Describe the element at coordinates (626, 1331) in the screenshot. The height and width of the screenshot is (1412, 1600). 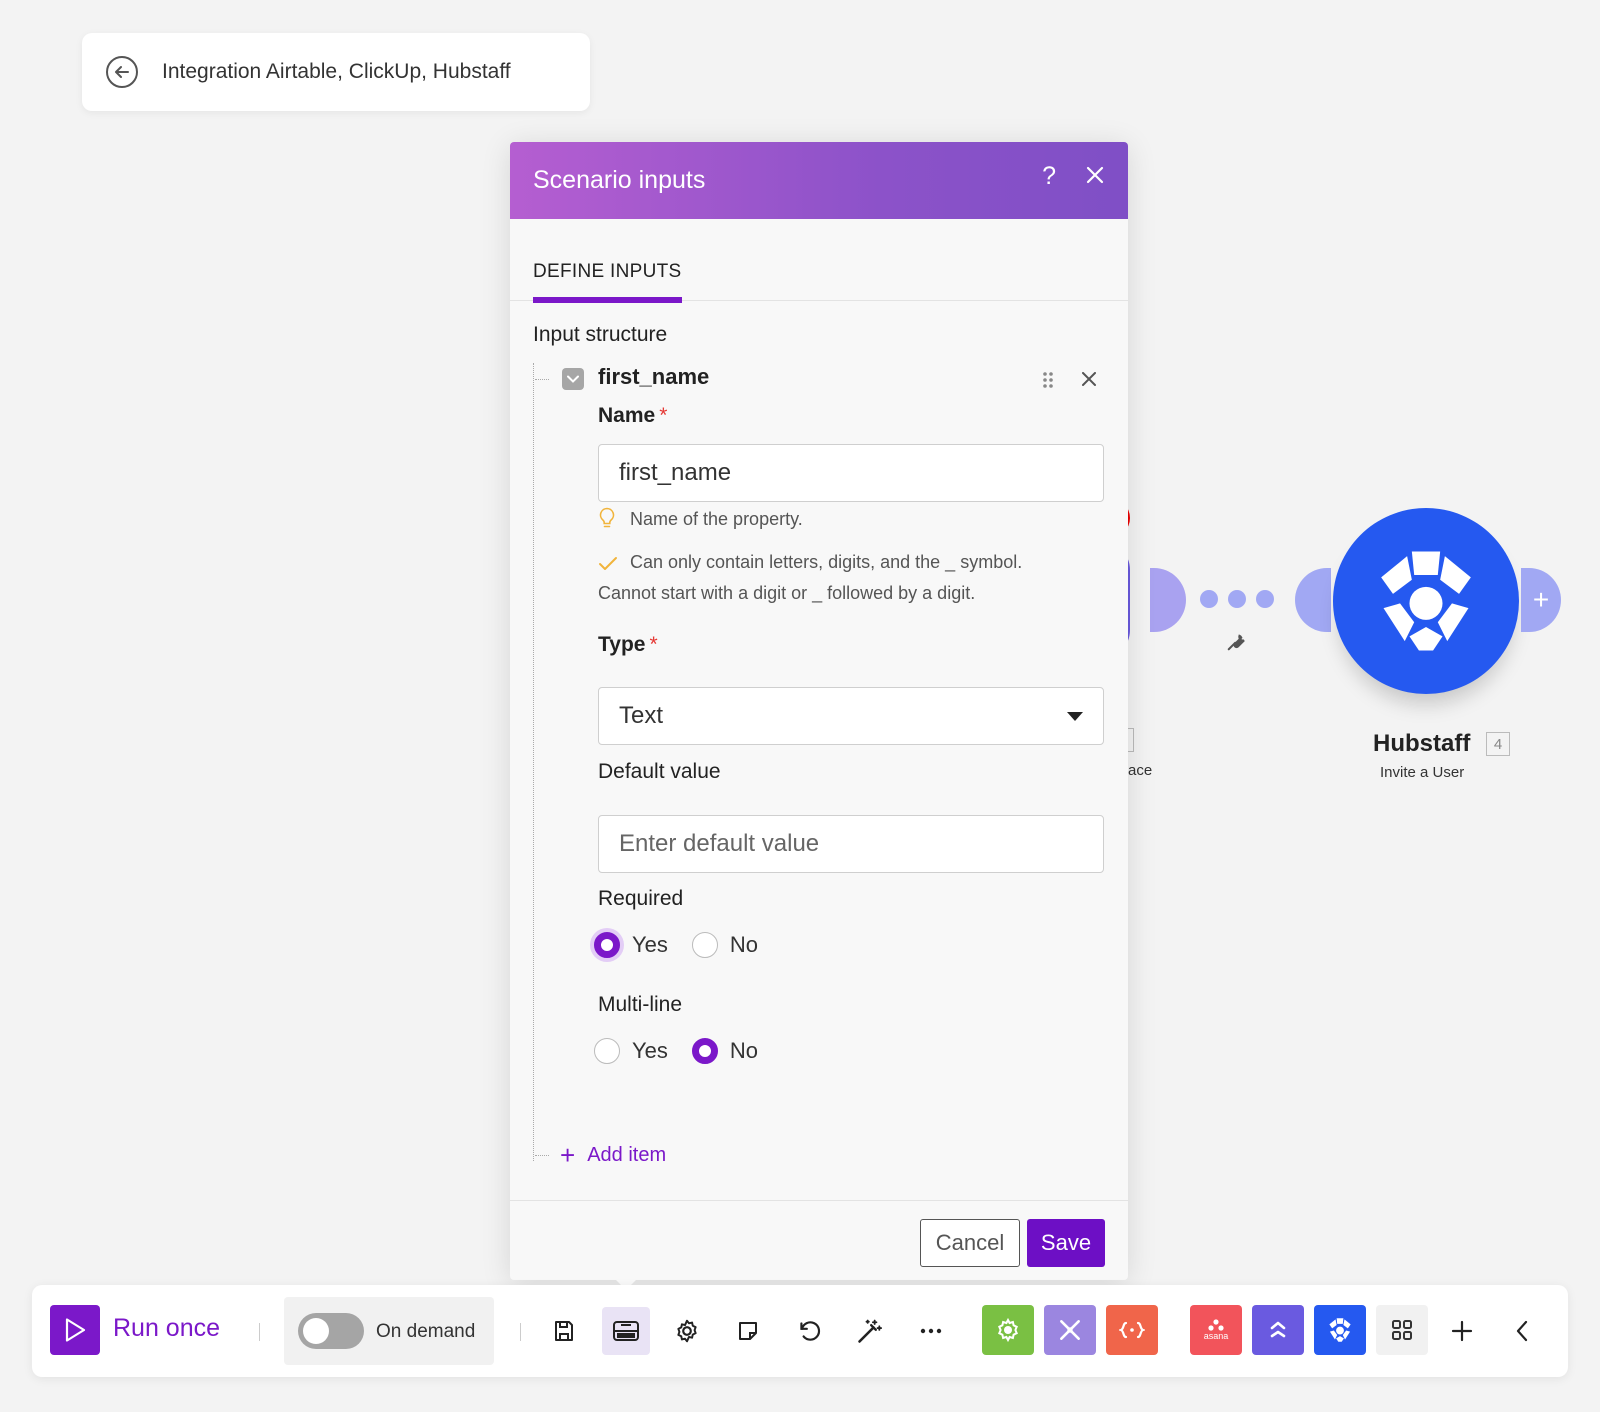
I see `scenario-inputs-icon` at that location.